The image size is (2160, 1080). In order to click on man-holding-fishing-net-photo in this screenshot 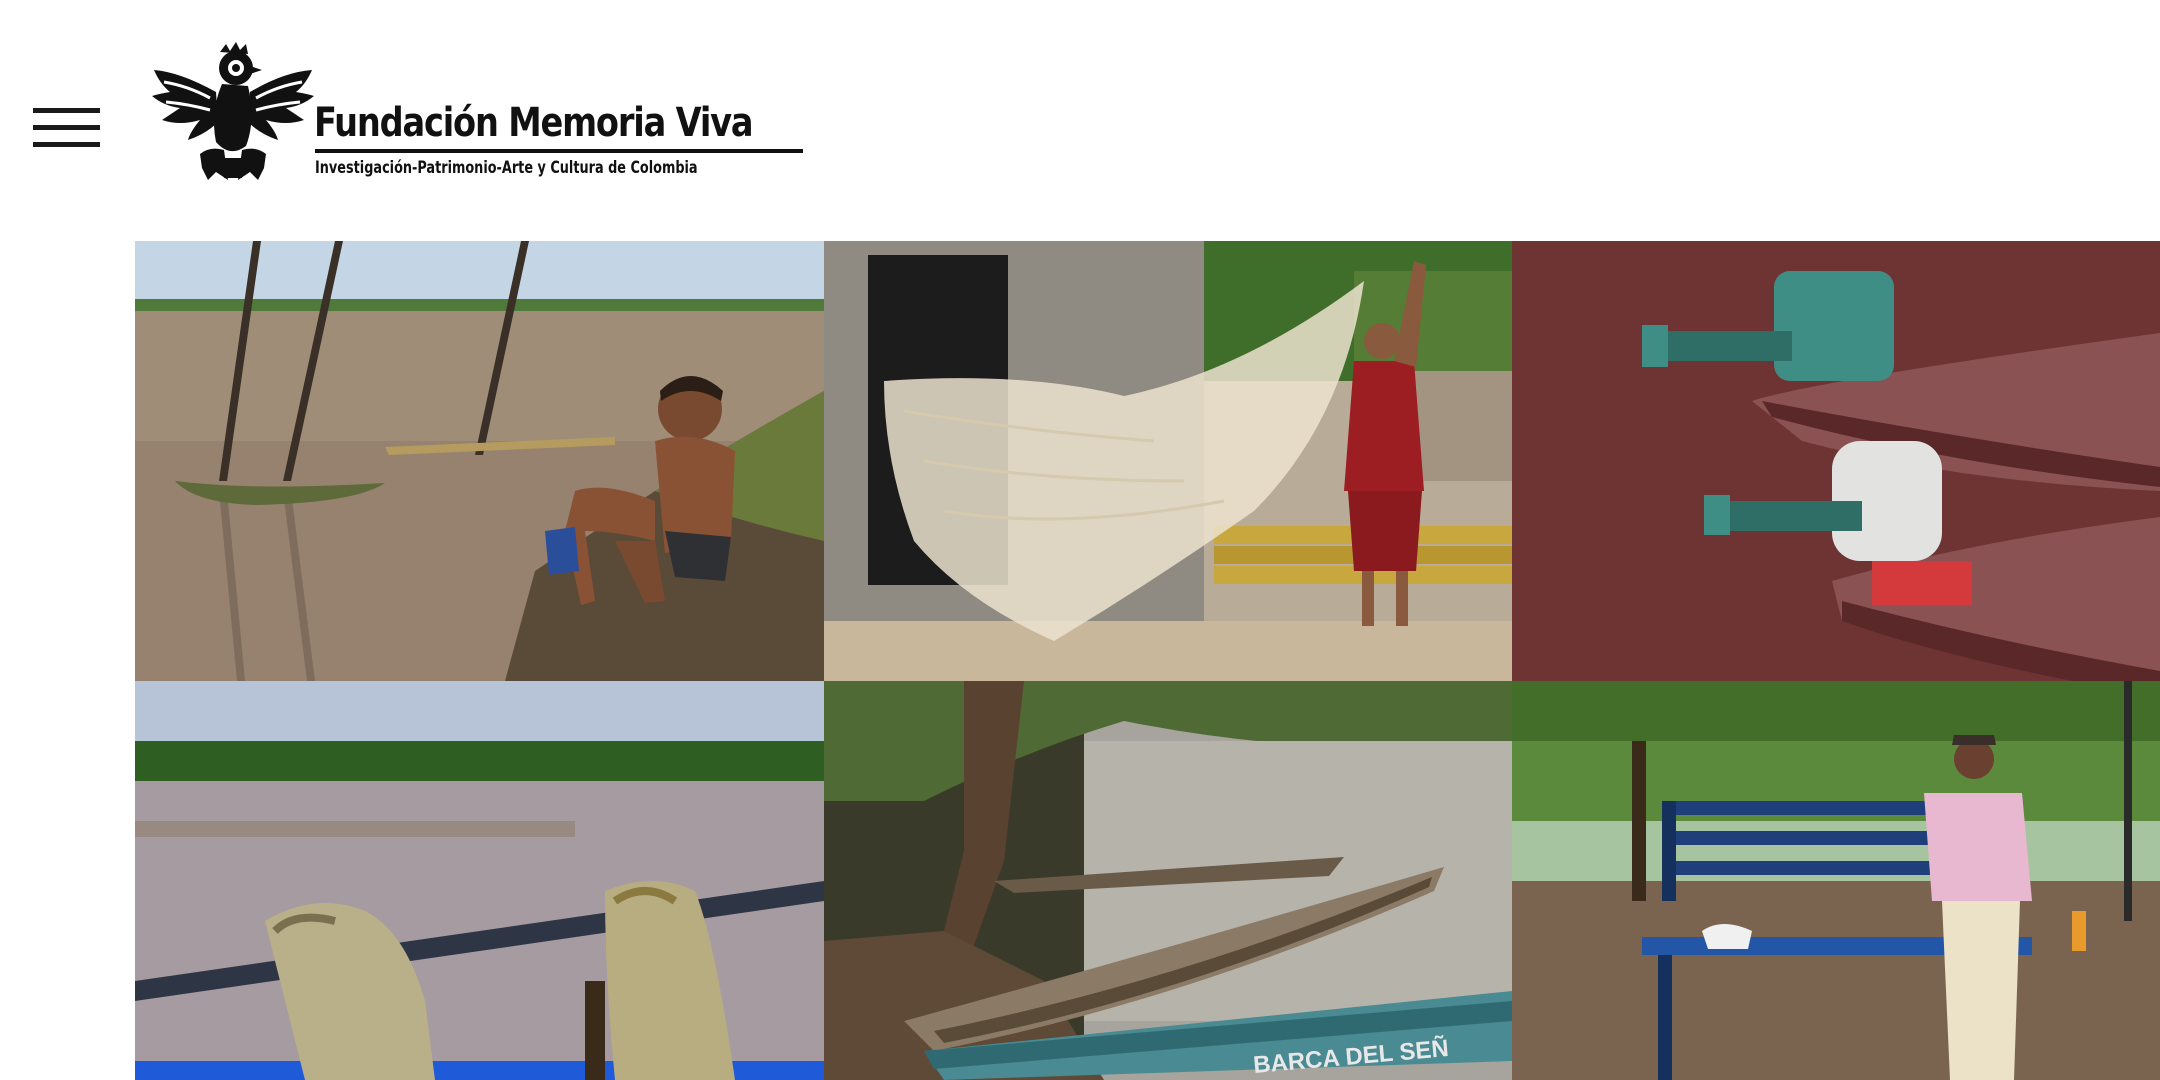, I will do `click(1168, 461)`.